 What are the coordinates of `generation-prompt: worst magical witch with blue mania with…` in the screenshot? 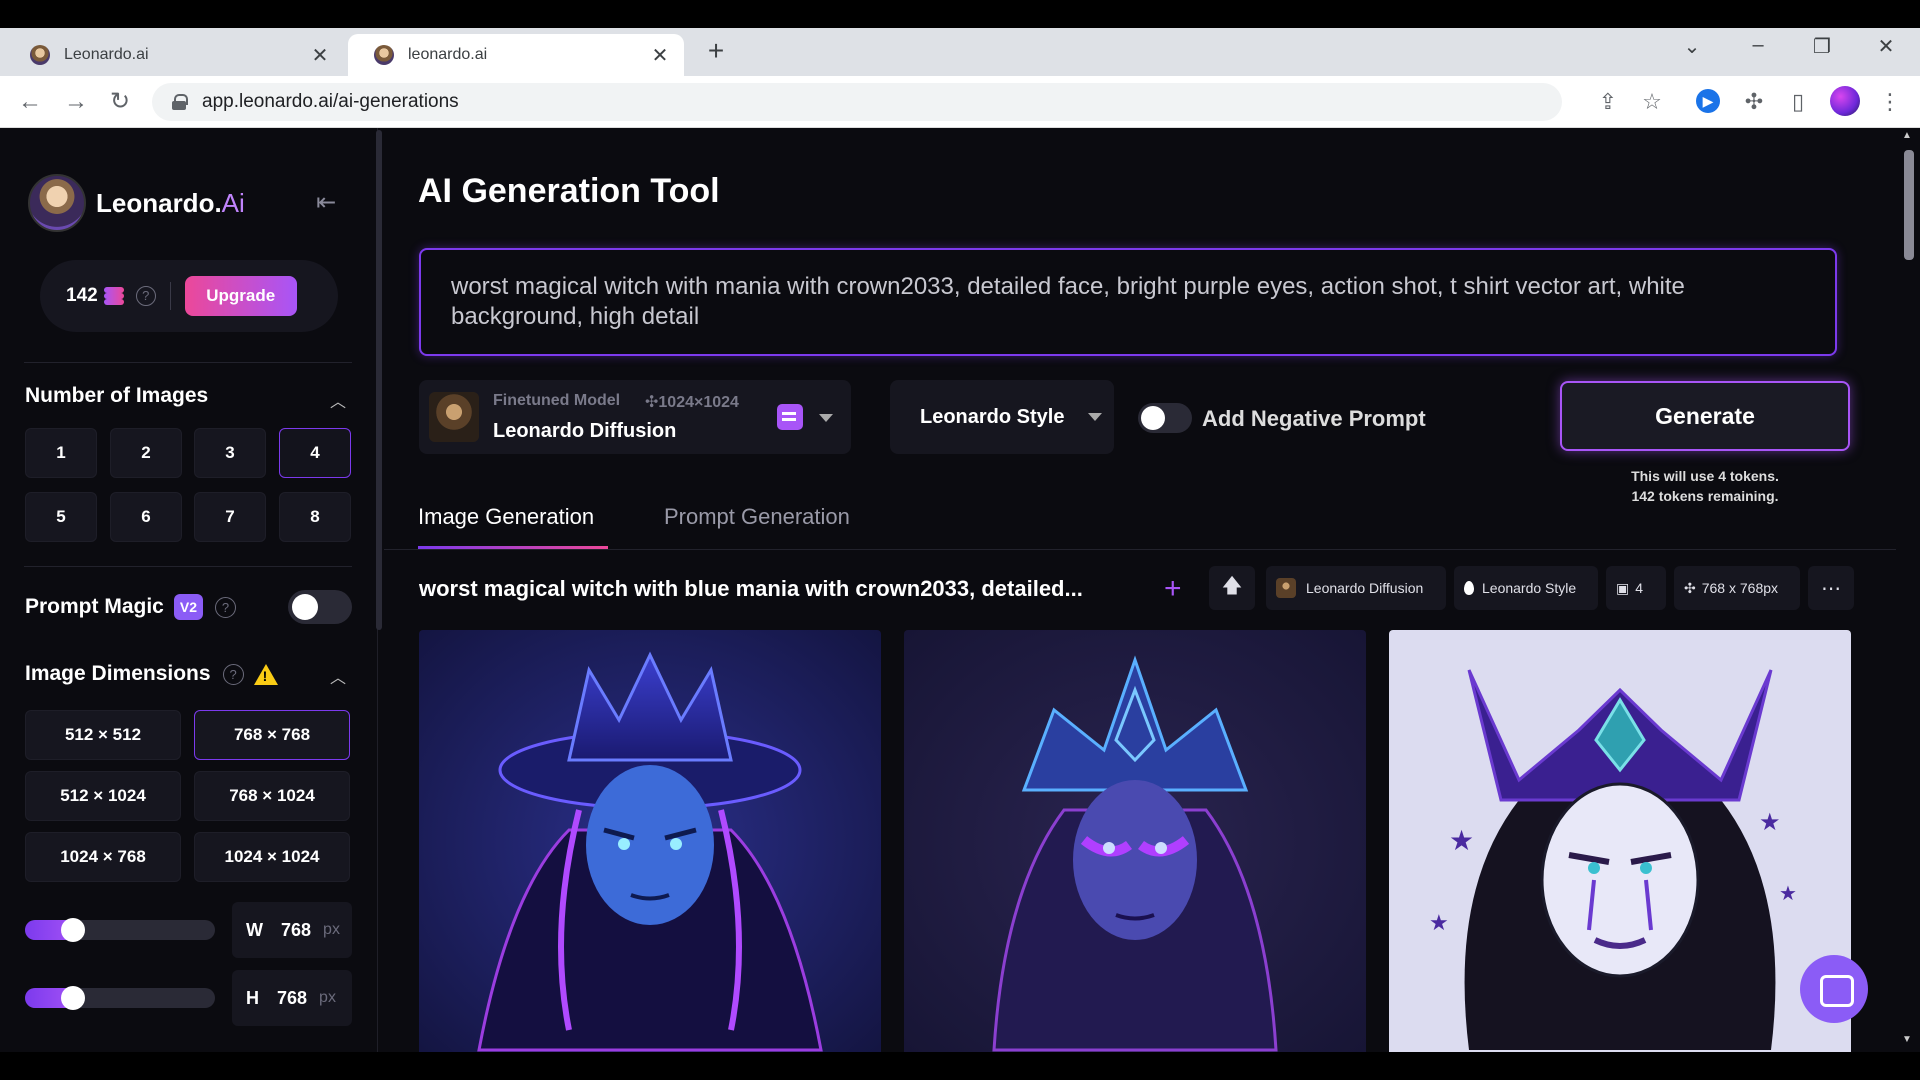 It's located at (751, 588).